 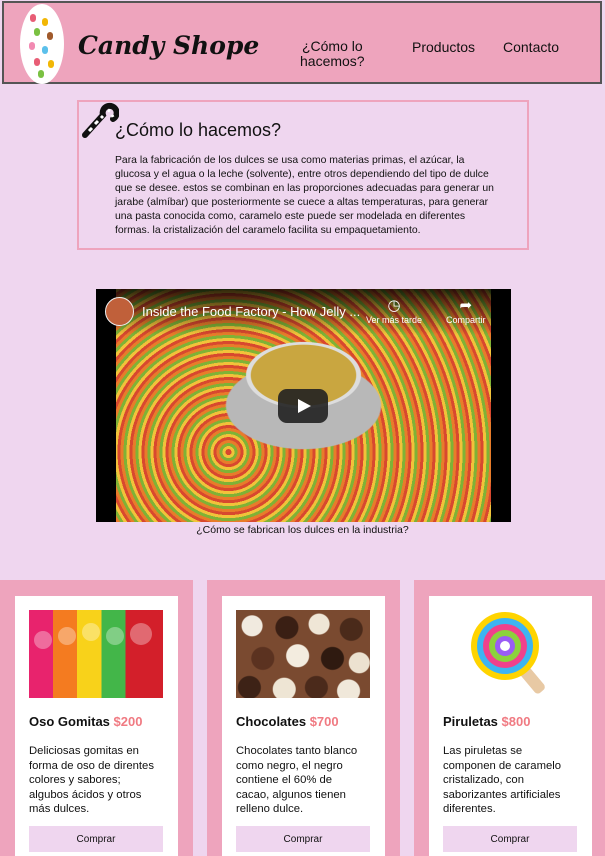 I want to click on share-icon: ➦, so click(x=466, y=305).